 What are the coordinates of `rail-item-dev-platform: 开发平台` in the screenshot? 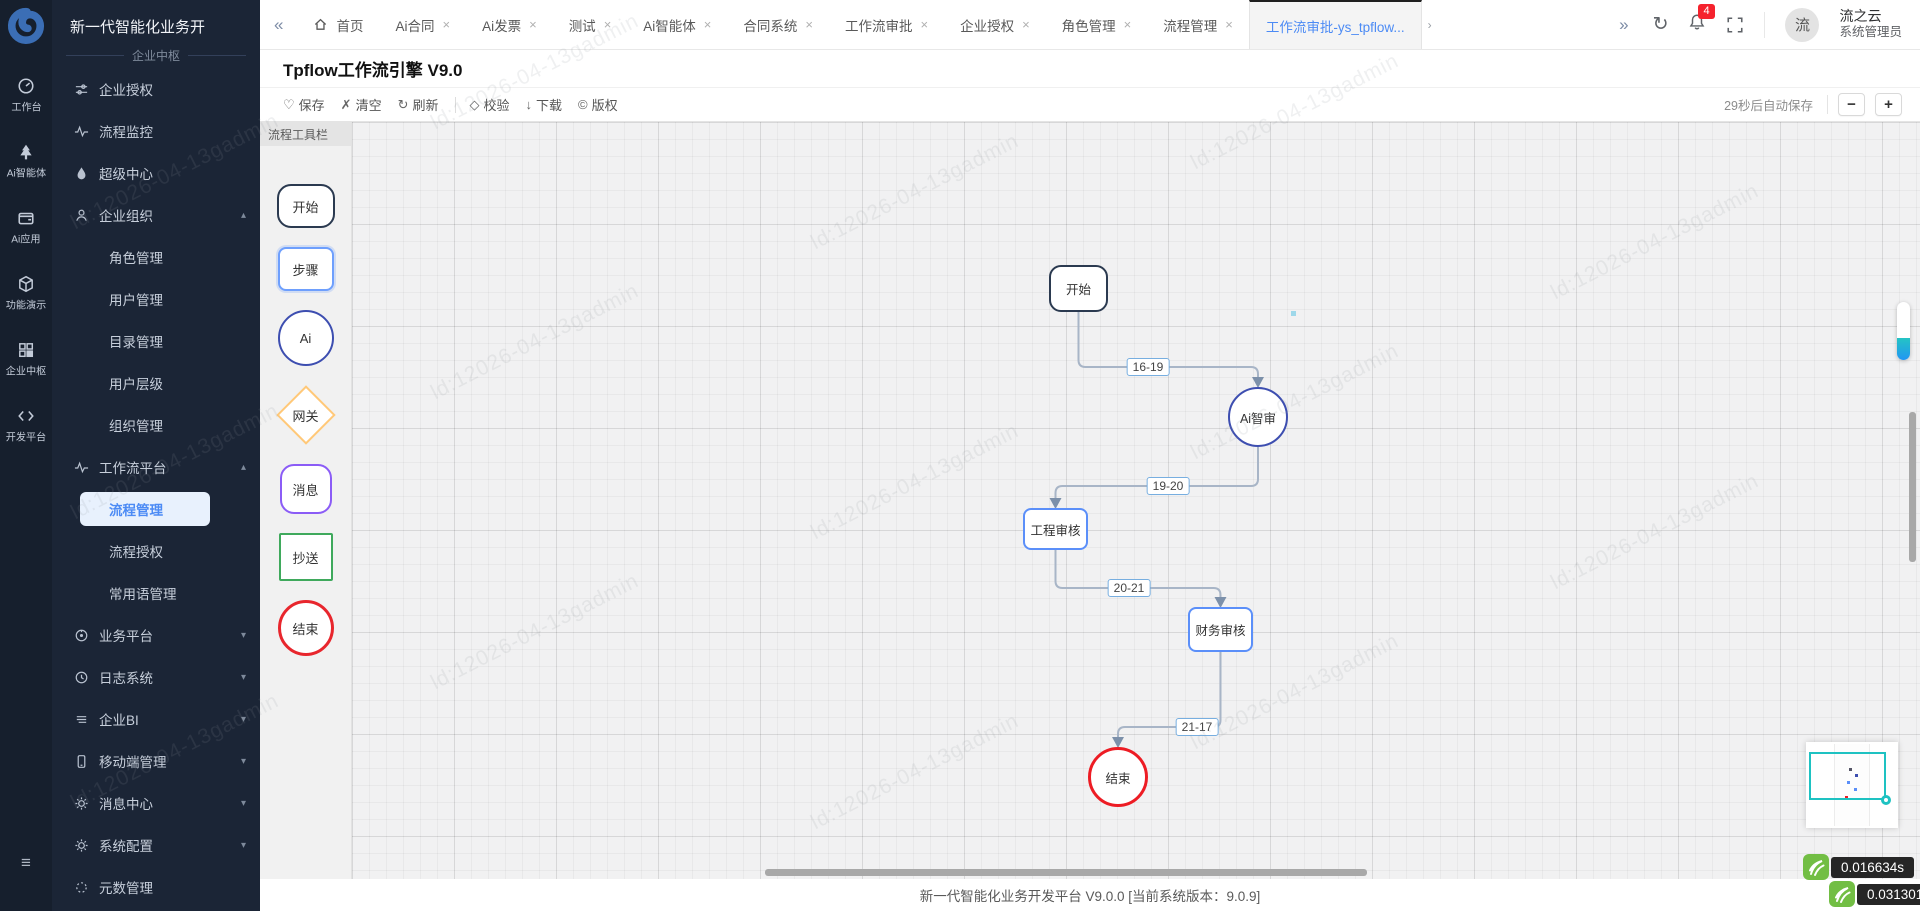 It's located at (26, 426).